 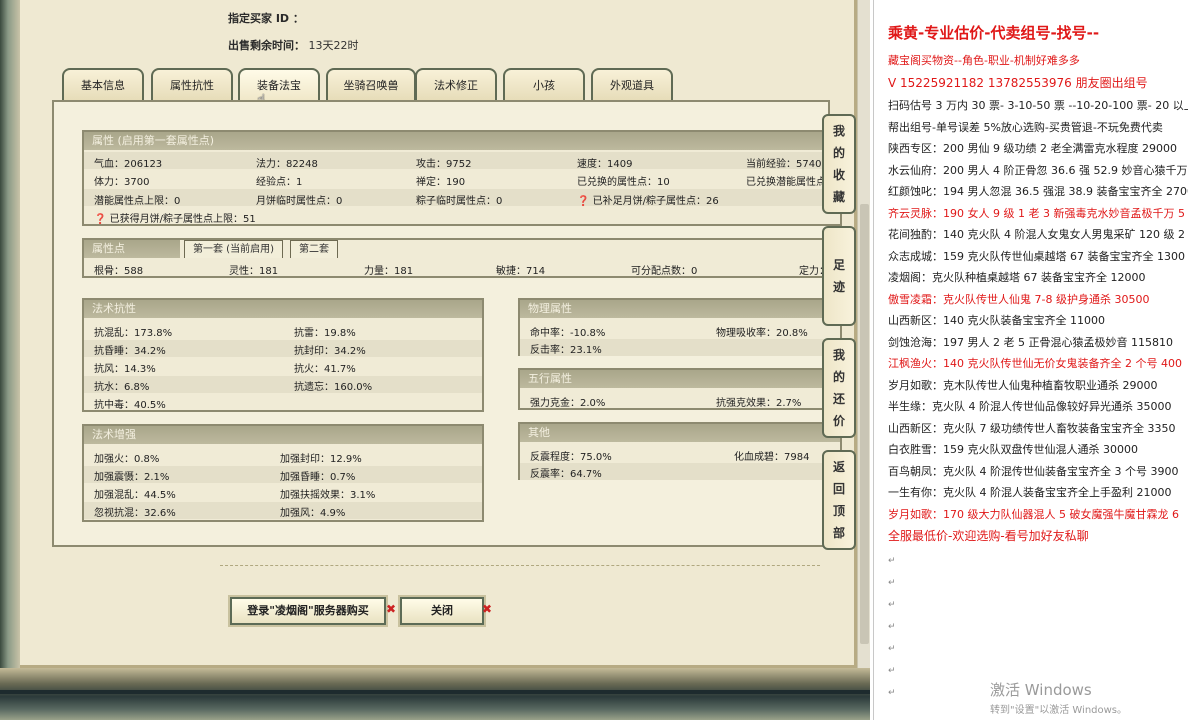 I want to click on counteroffers-char: 的, so click(x=838, y=377).